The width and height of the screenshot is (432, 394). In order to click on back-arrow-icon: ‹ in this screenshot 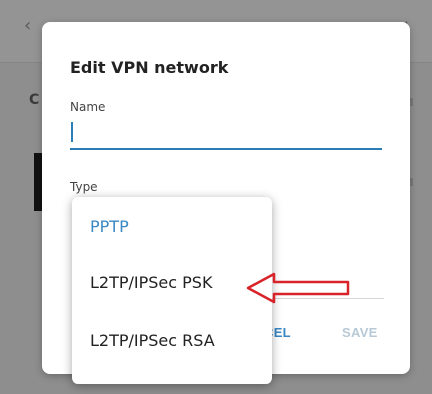, I will do `click(28, 25)`.